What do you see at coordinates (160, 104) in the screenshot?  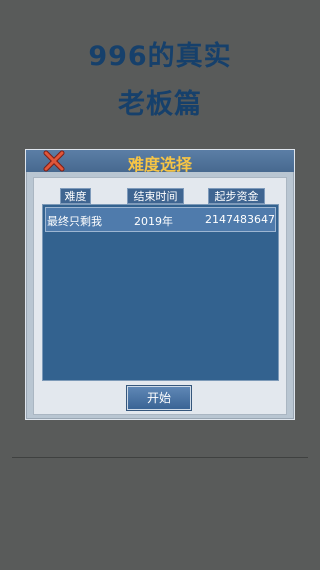 I see `page-title-line2: 老板篇` at bounding box center [160, 104].